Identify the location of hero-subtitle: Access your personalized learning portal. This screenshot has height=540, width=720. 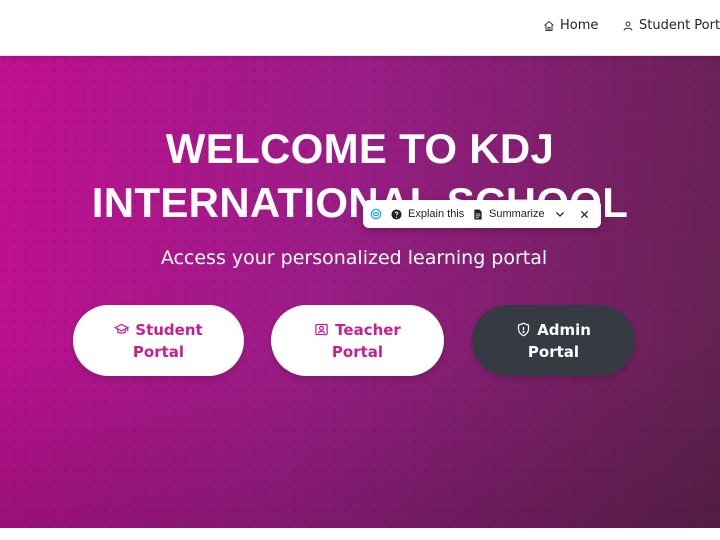
(354, 258).